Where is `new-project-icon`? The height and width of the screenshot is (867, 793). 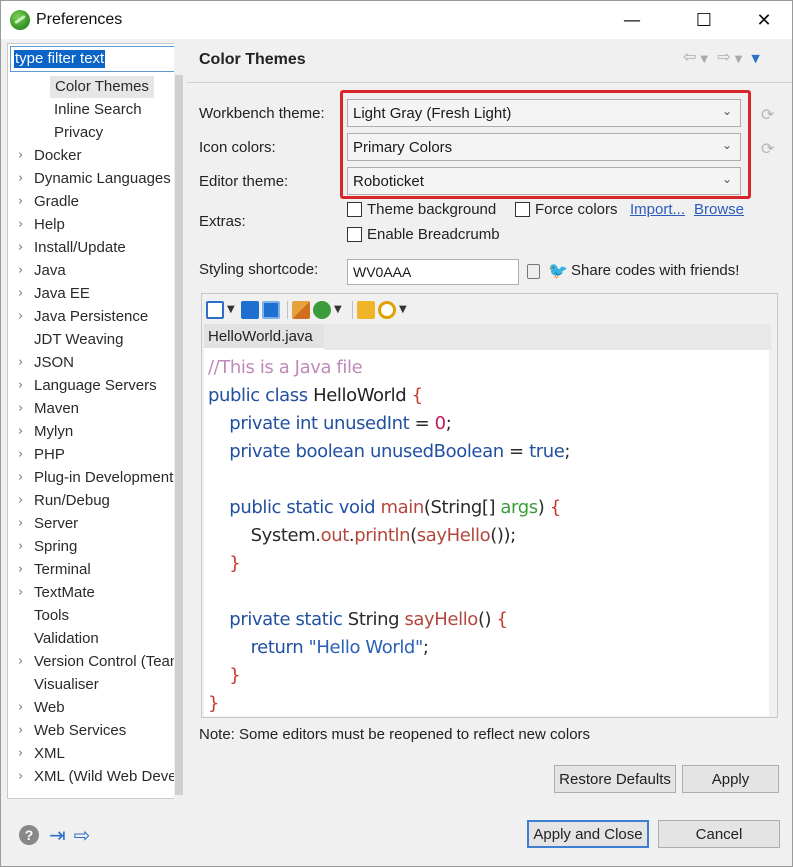
new-project-icon is located at coordinates (301, 310).